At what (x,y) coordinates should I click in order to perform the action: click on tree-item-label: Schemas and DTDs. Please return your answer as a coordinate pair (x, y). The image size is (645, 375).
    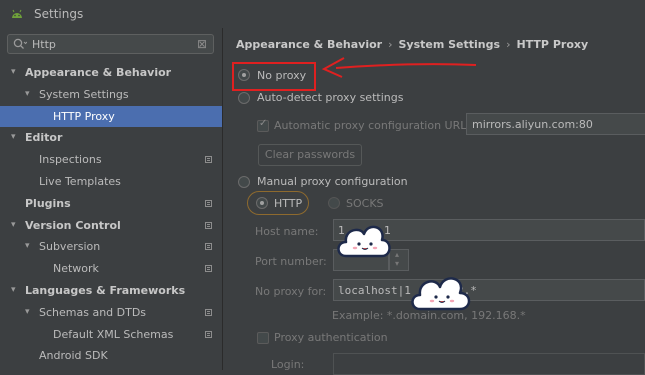
    Looking at the image, I should click on (93, 312).